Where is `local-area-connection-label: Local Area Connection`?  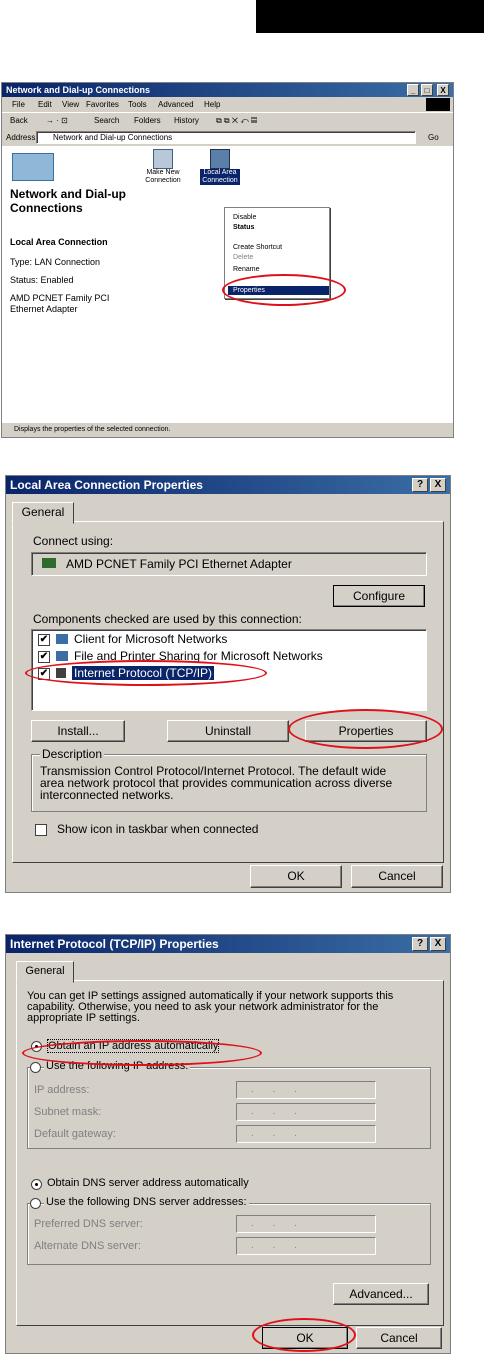 local-area-connection-label: Local Area Connection is located at coordinates (220, 177).